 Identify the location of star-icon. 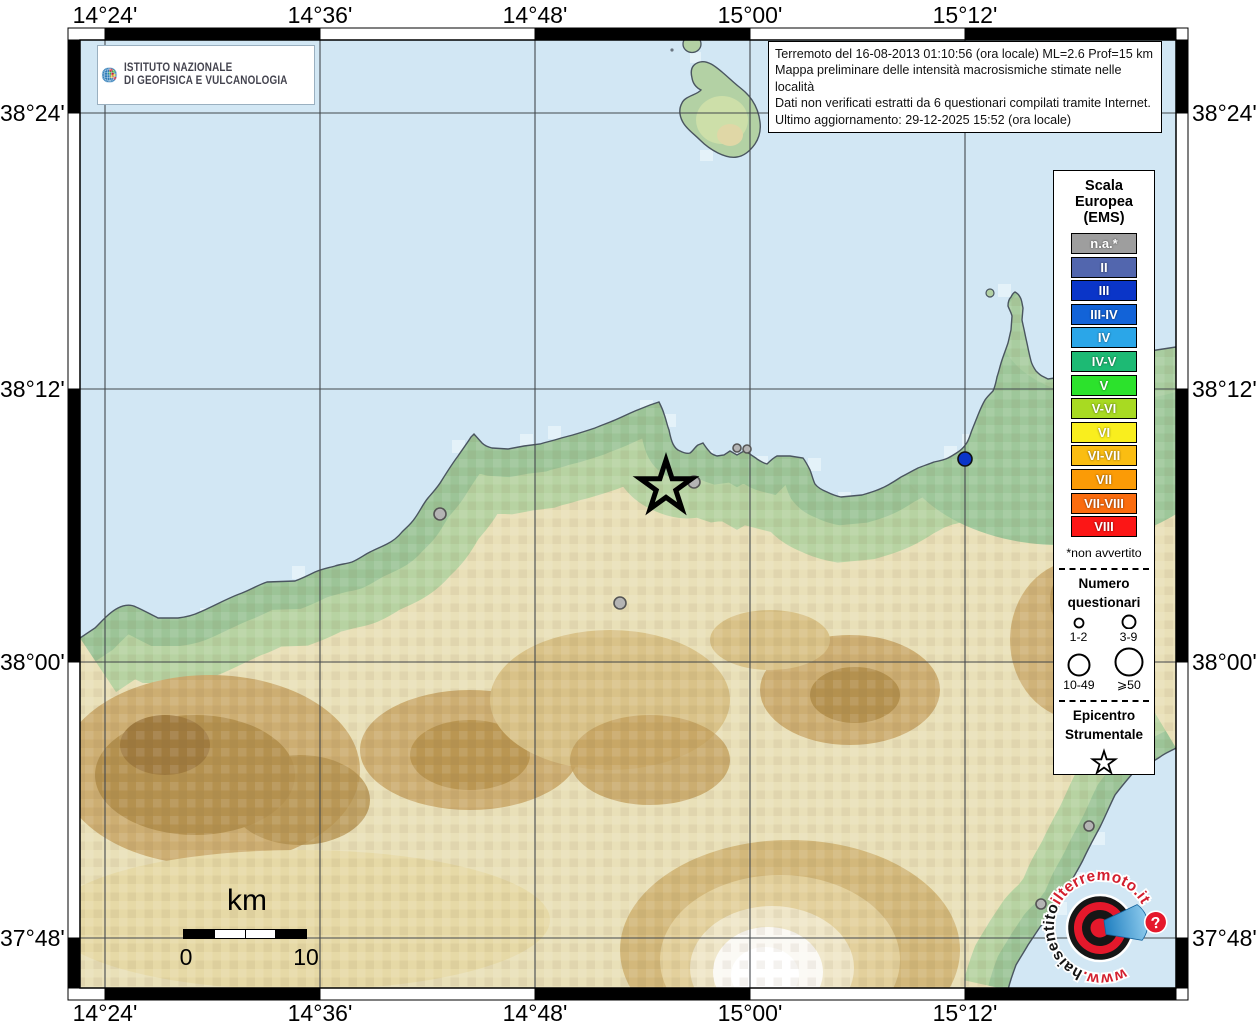
(1104, 762).